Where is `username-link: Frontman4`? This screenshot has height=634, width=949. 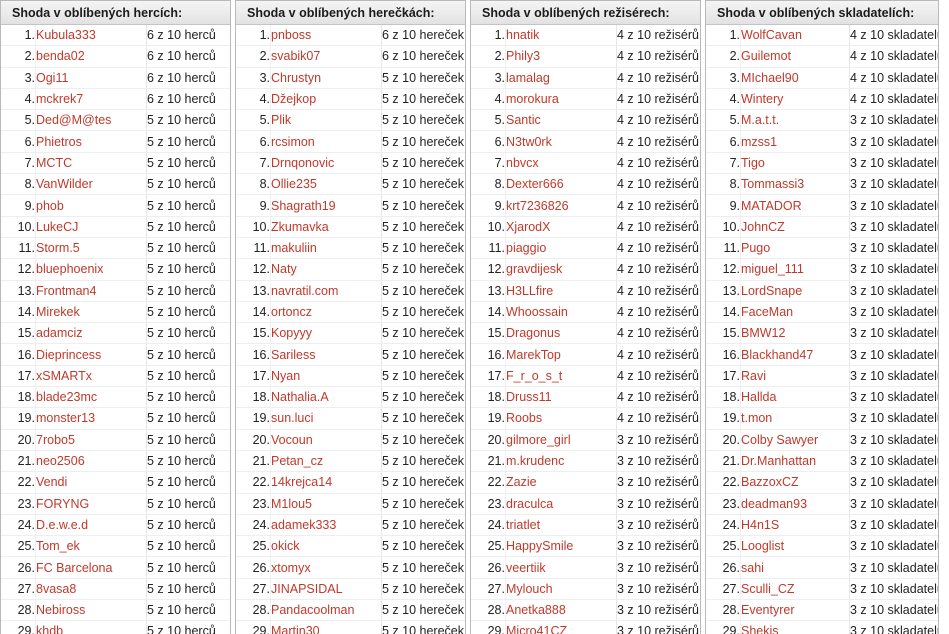
username-link: Frontman4 is located at coordinates (66, 291).